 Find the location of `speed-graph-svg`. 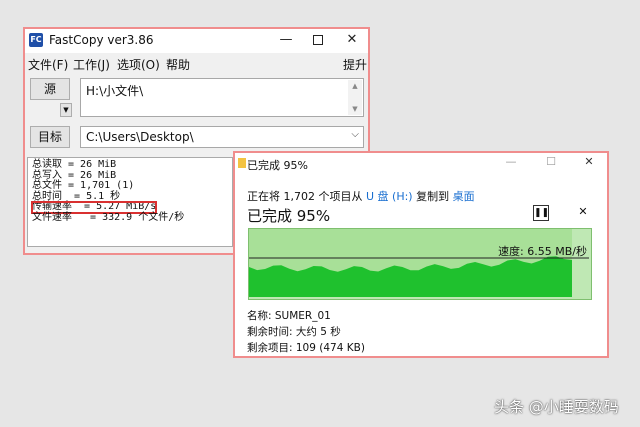

speed-graph-svg is located at coordinates (419, 263).